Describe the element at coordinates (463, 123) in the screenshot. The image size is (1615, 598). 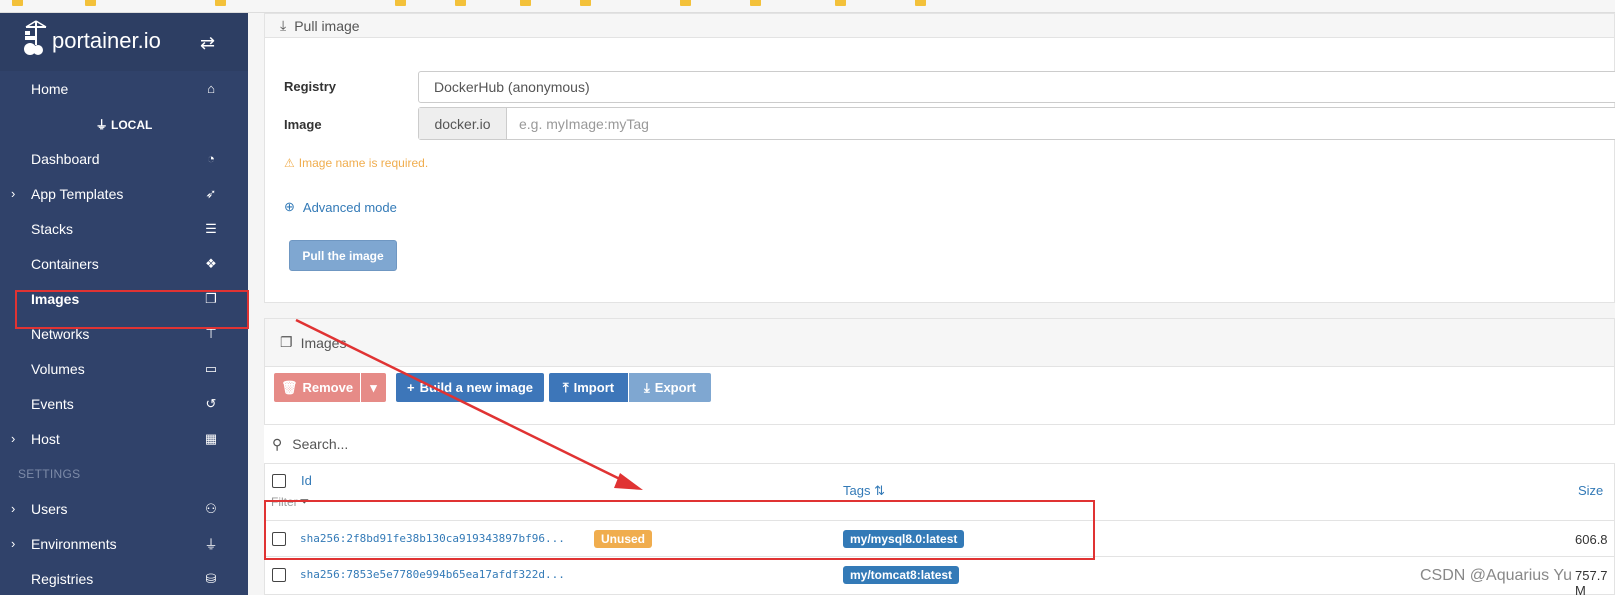
I see `image-registry-prefix: docker.io` at that location.